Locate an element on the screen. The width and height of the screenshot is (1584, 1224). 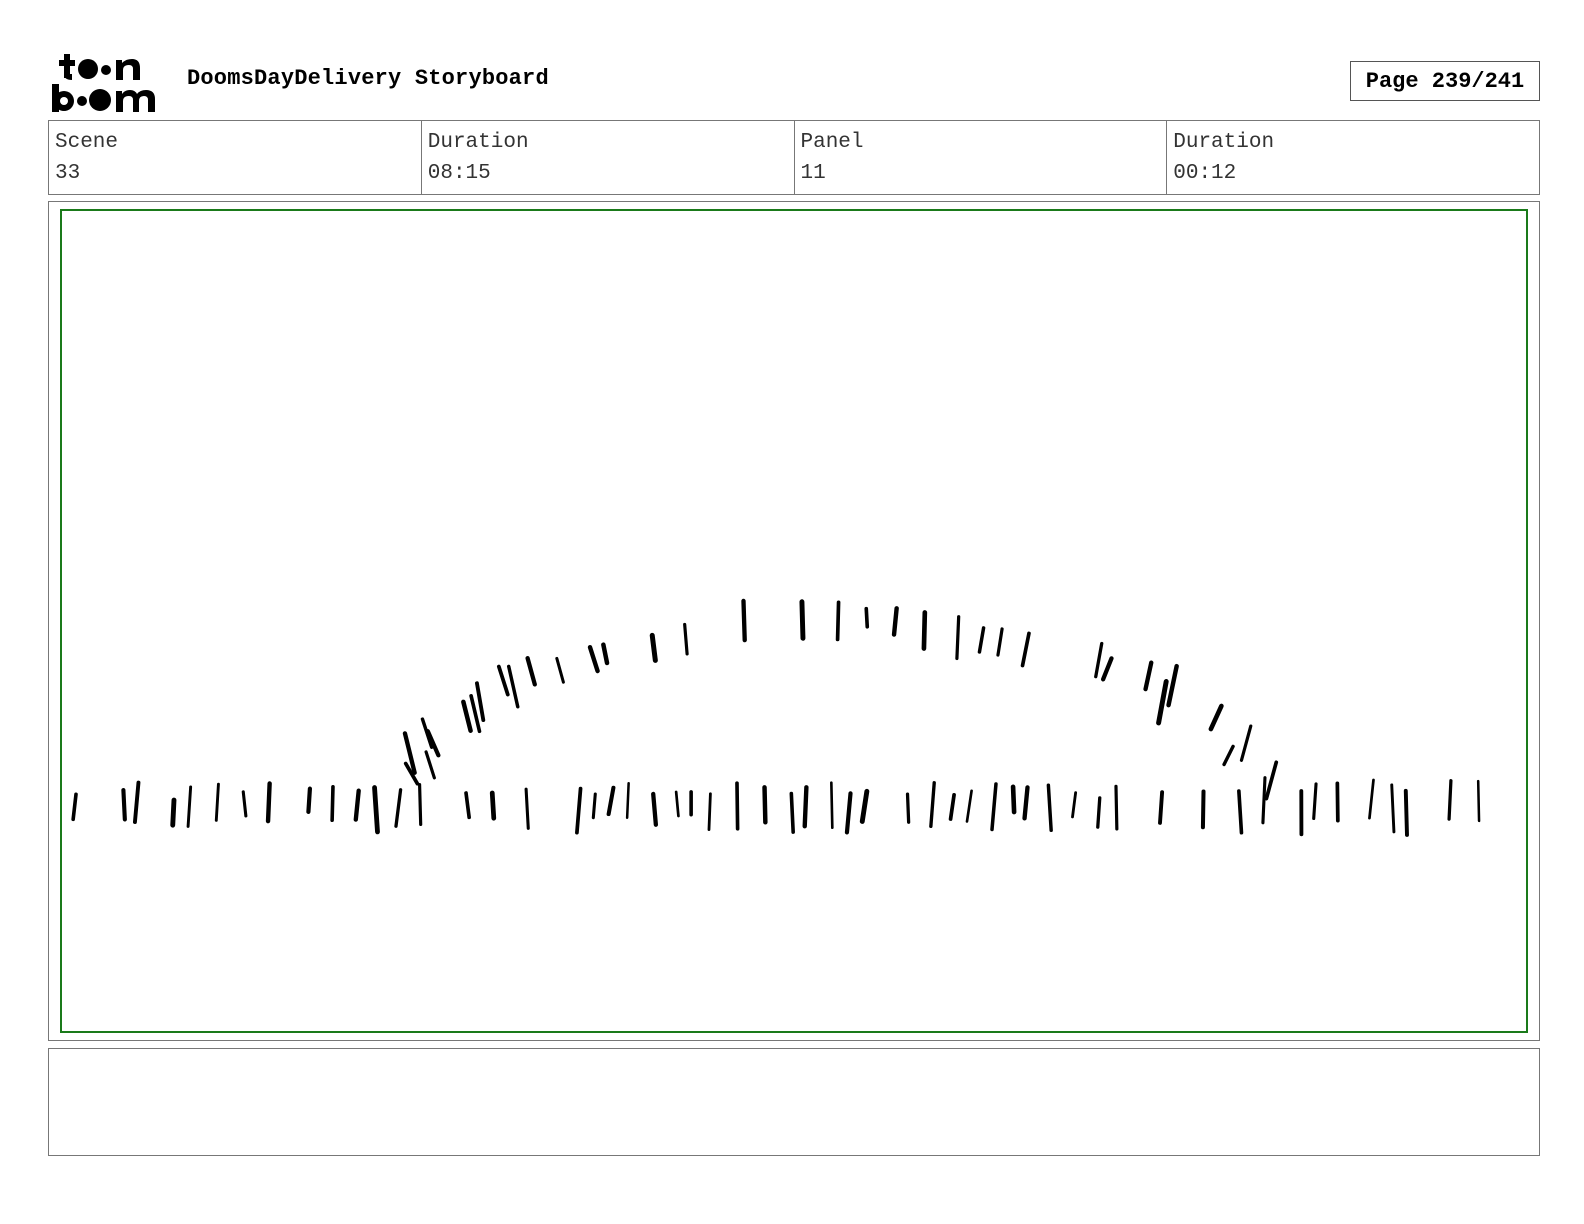
scene-value: 33 is located at coordinates (68, 173).